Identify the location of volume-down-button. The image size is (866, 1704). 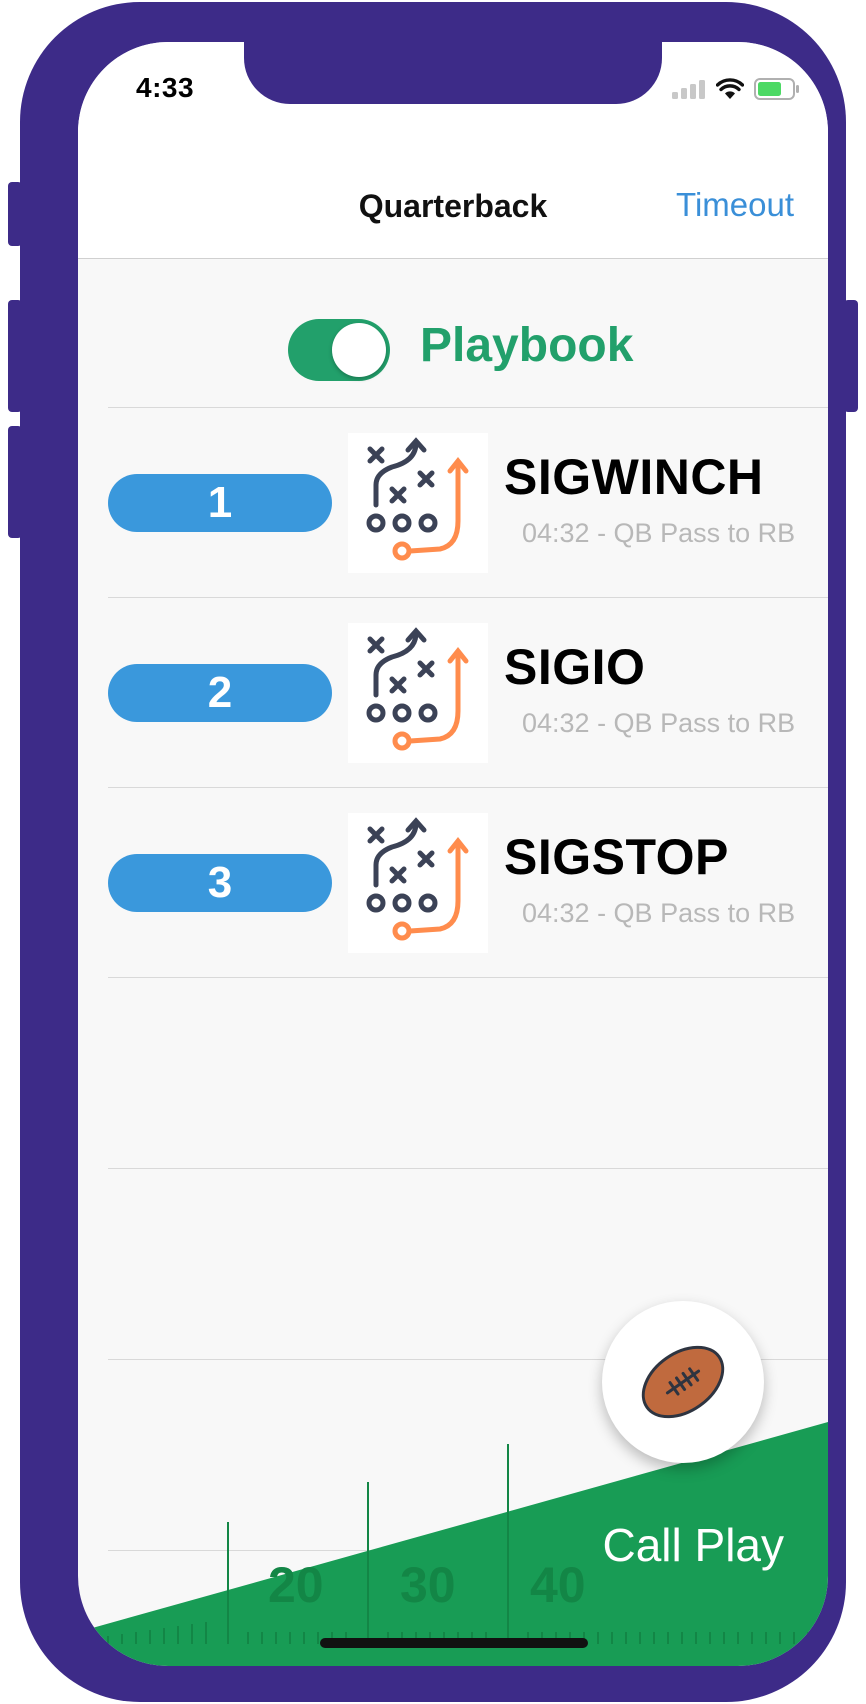
(15, 482).